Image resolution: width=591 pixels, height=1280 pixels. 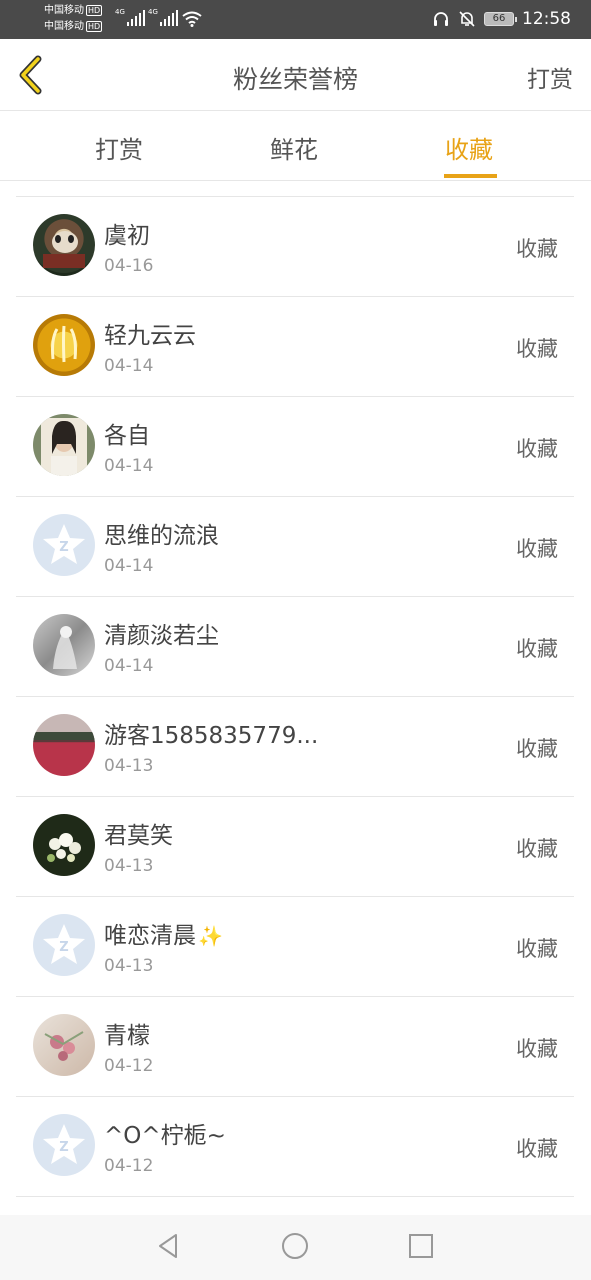 What do you see at coordinates (295, 546) in the screenshot?
I see `list-item: Z 思维的流浪 04-14 收藏` at bounding box center [295, 546].